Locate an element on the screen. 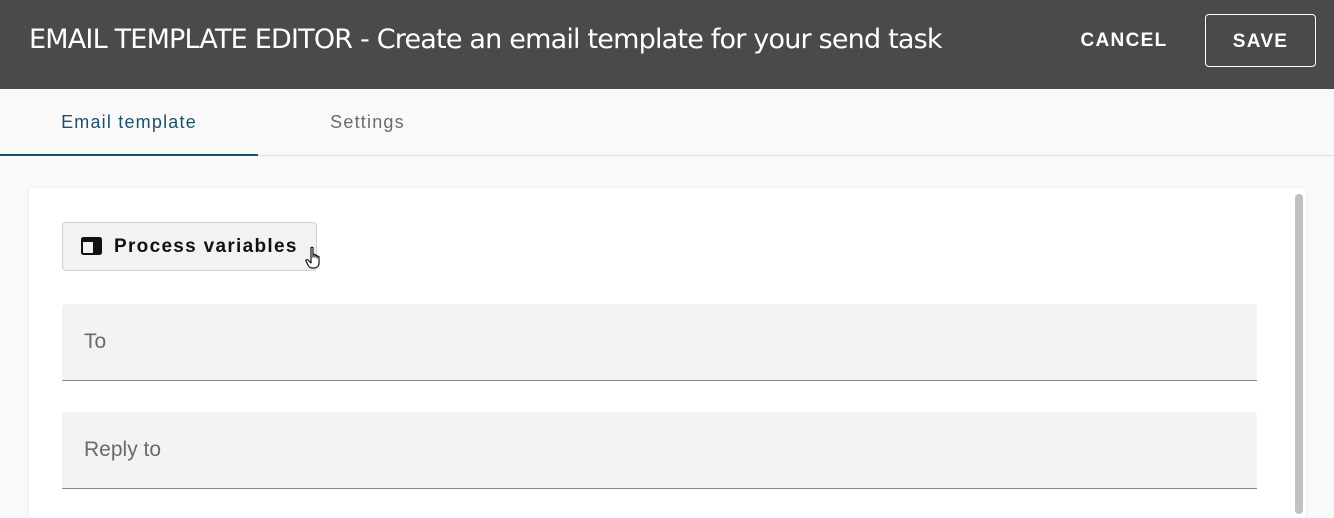  to-field: To is located at coordinates (659, 342).